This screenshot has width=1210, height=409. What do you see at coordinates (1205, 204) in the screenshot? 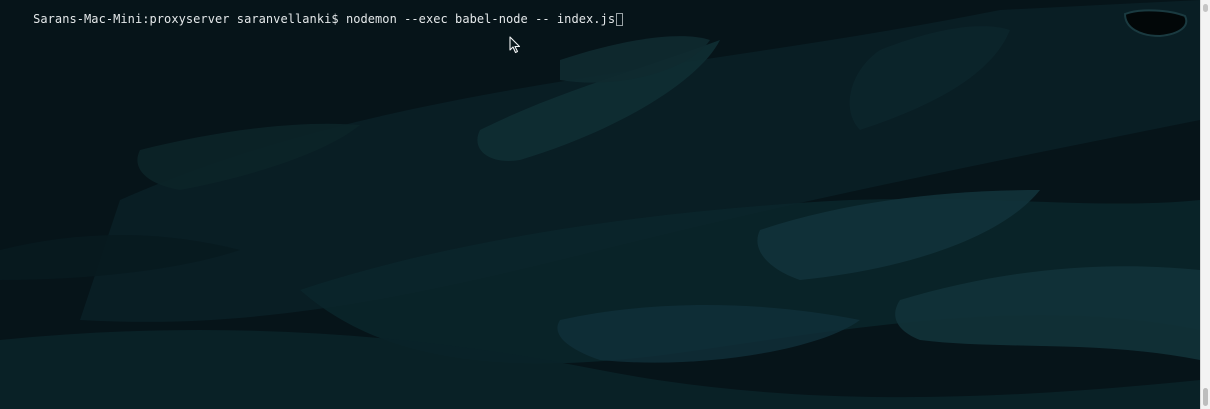
I see `vertical-scrollbar` at bounding box center [1205, 204].